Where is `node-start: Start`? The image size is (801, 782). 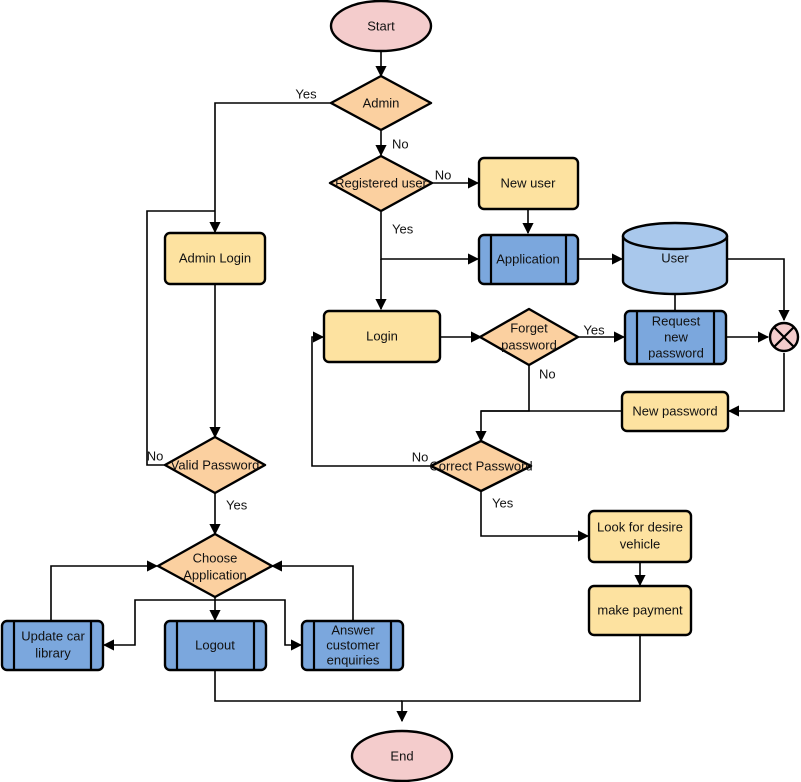 node-start: Start is located at coordinates (381, 26).